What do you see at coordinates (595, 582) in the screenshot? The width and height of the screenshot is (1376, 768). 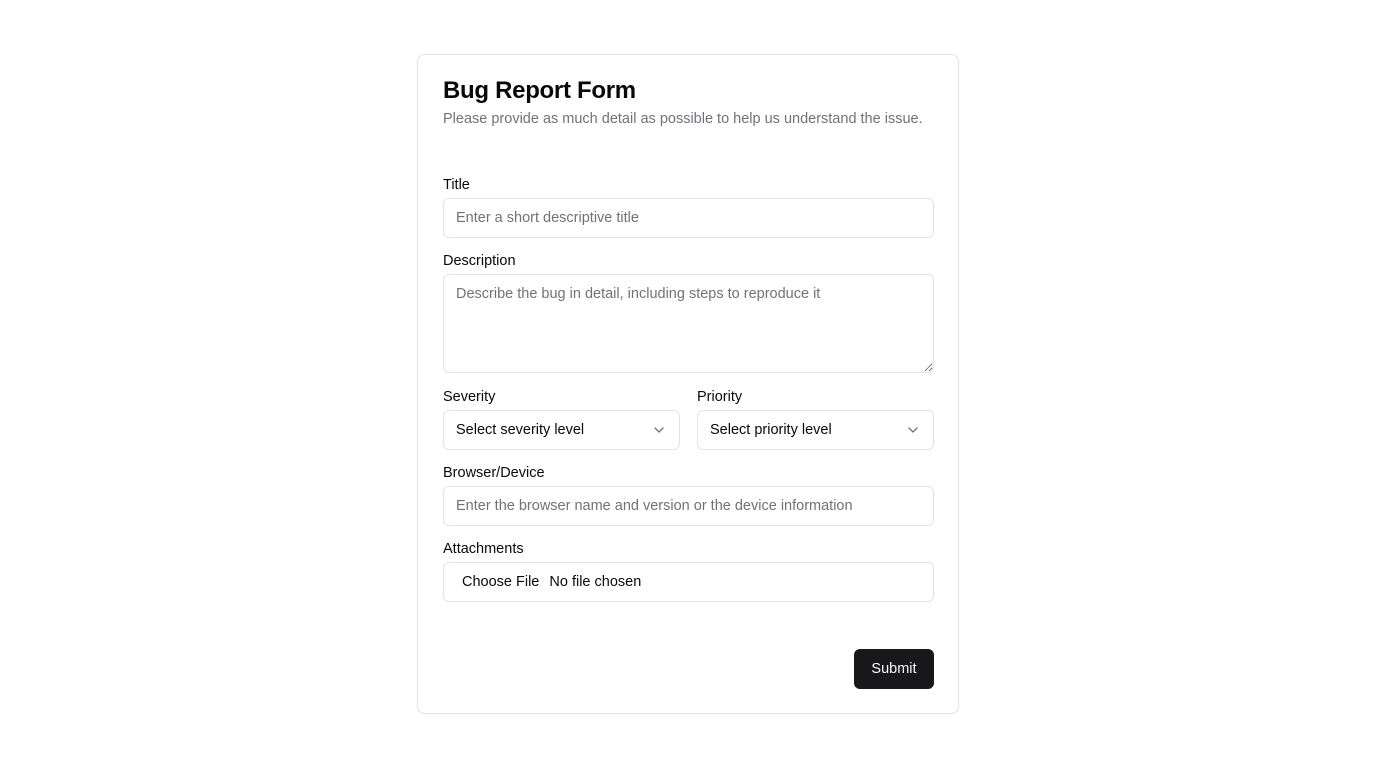 I see `file-status-text: No file chosen` at bounding box center [595, 582].